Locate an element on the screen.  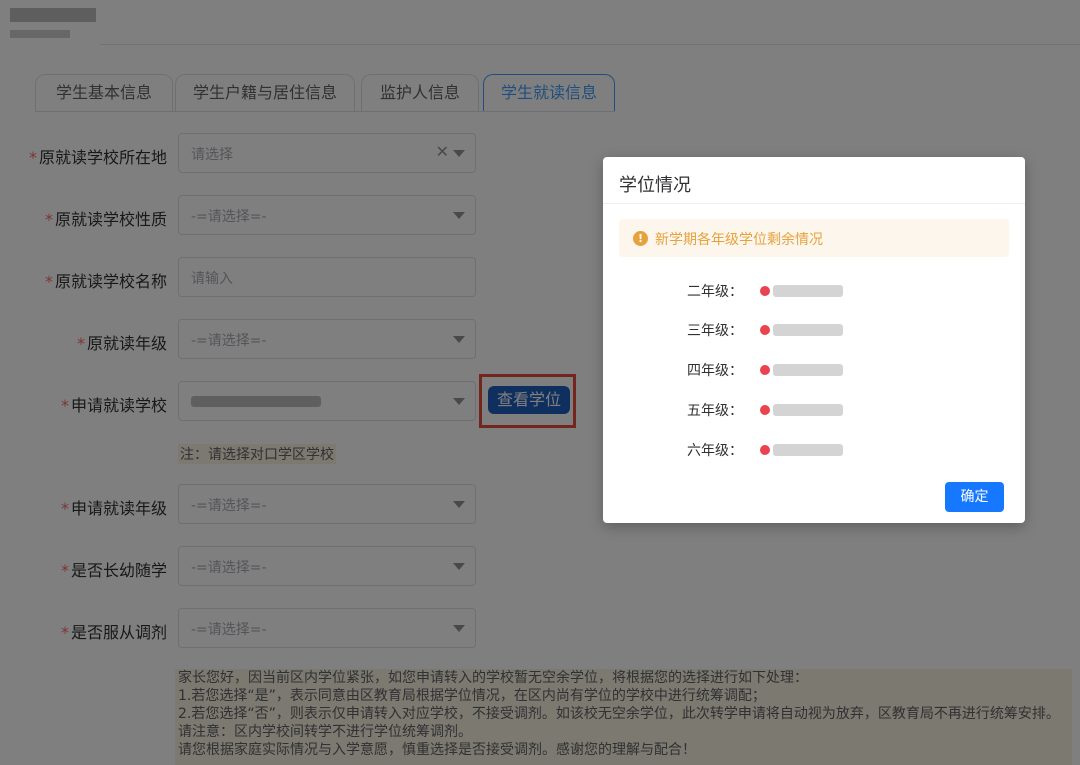
grade-row: 二年级： is located at coordinates (814, 291).